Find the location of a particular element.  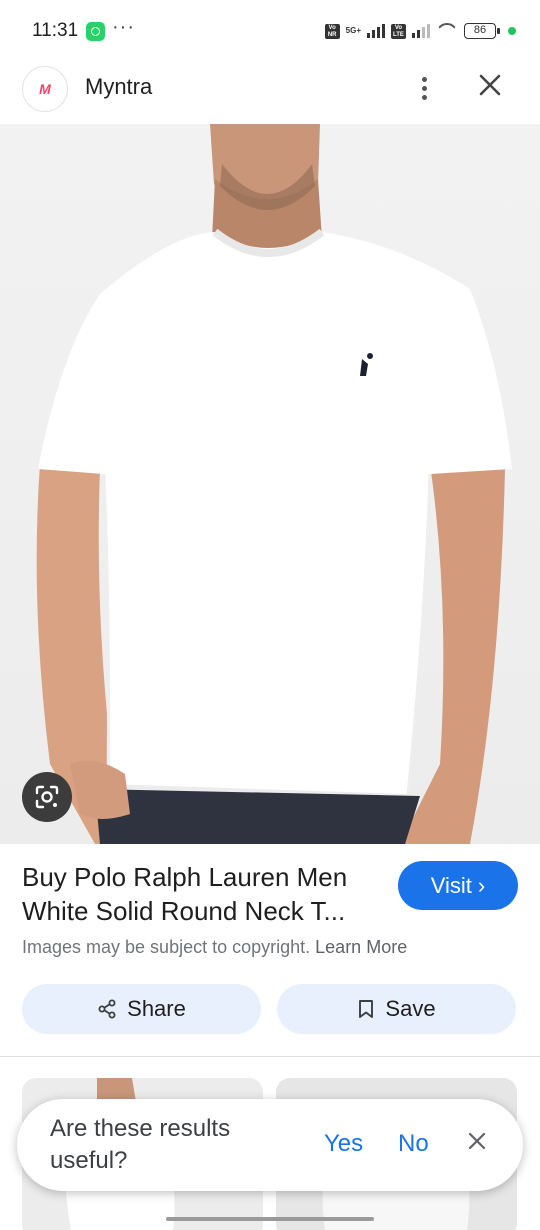

learn-more-link: Learn More is located at coordinates (361, 947).